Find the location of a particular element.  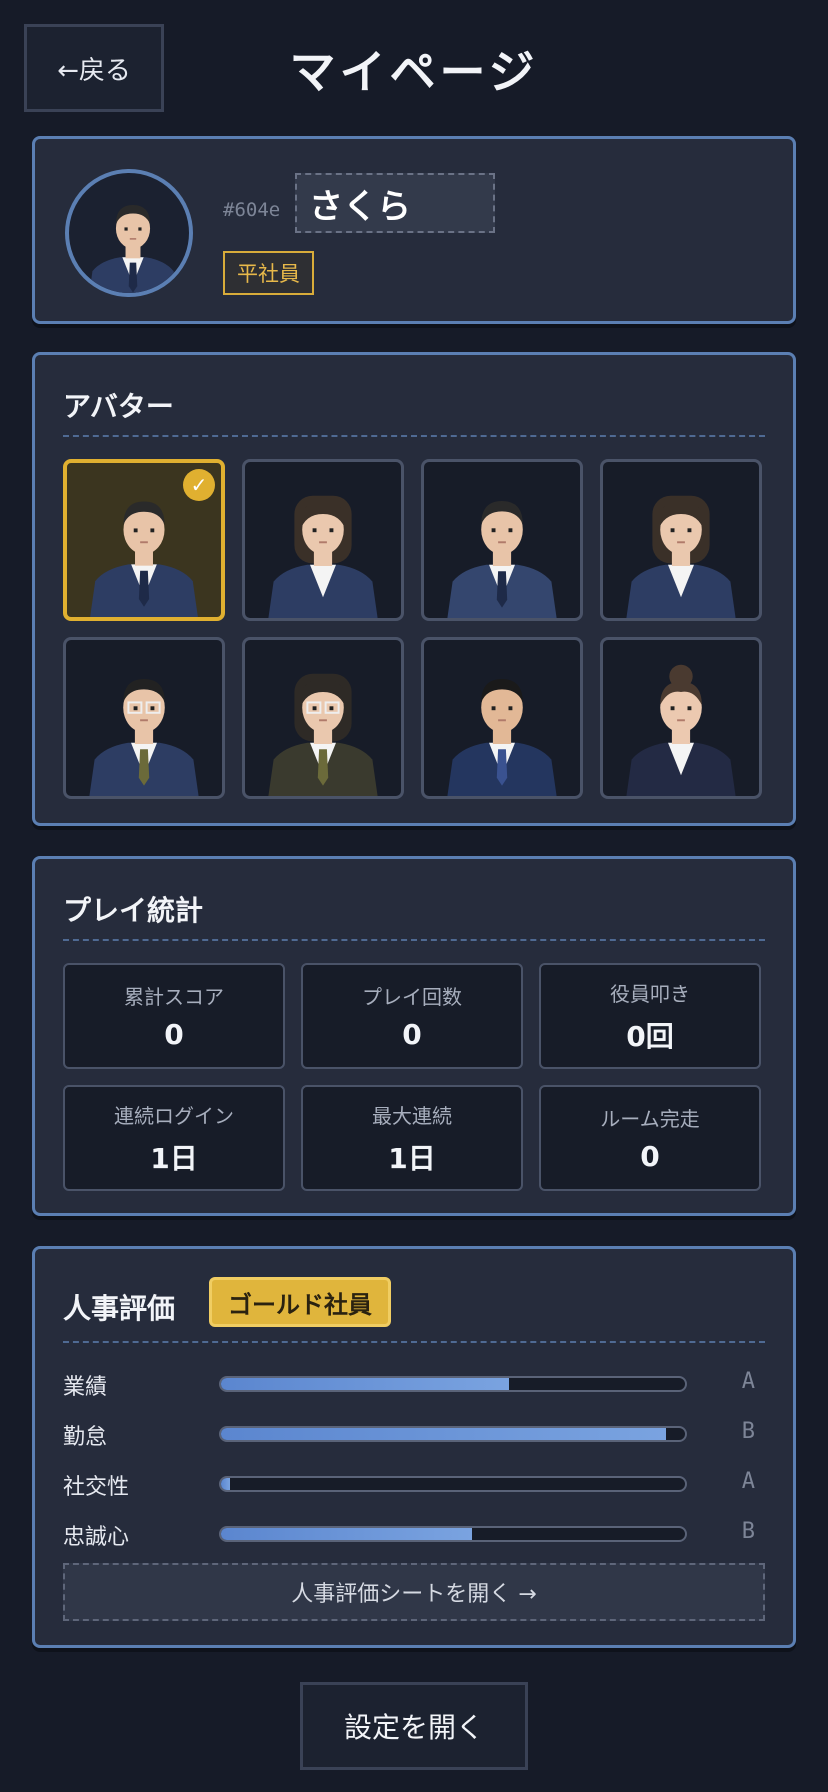

stat-label: プレイ回数 is located at coordinates (412, 997).